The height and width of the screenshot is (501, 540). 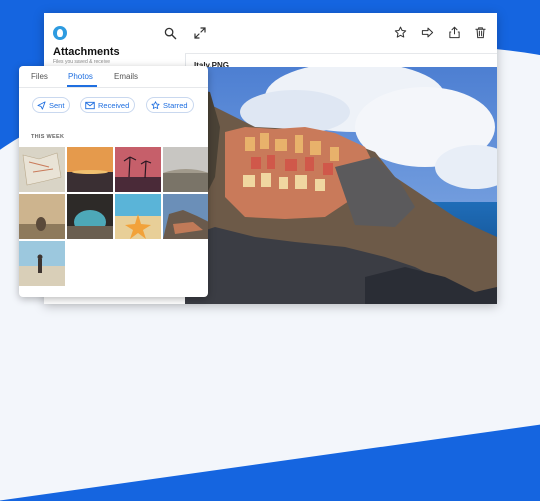 I want to click on filter-starred-button: Starred, so click(x=170, y=105).